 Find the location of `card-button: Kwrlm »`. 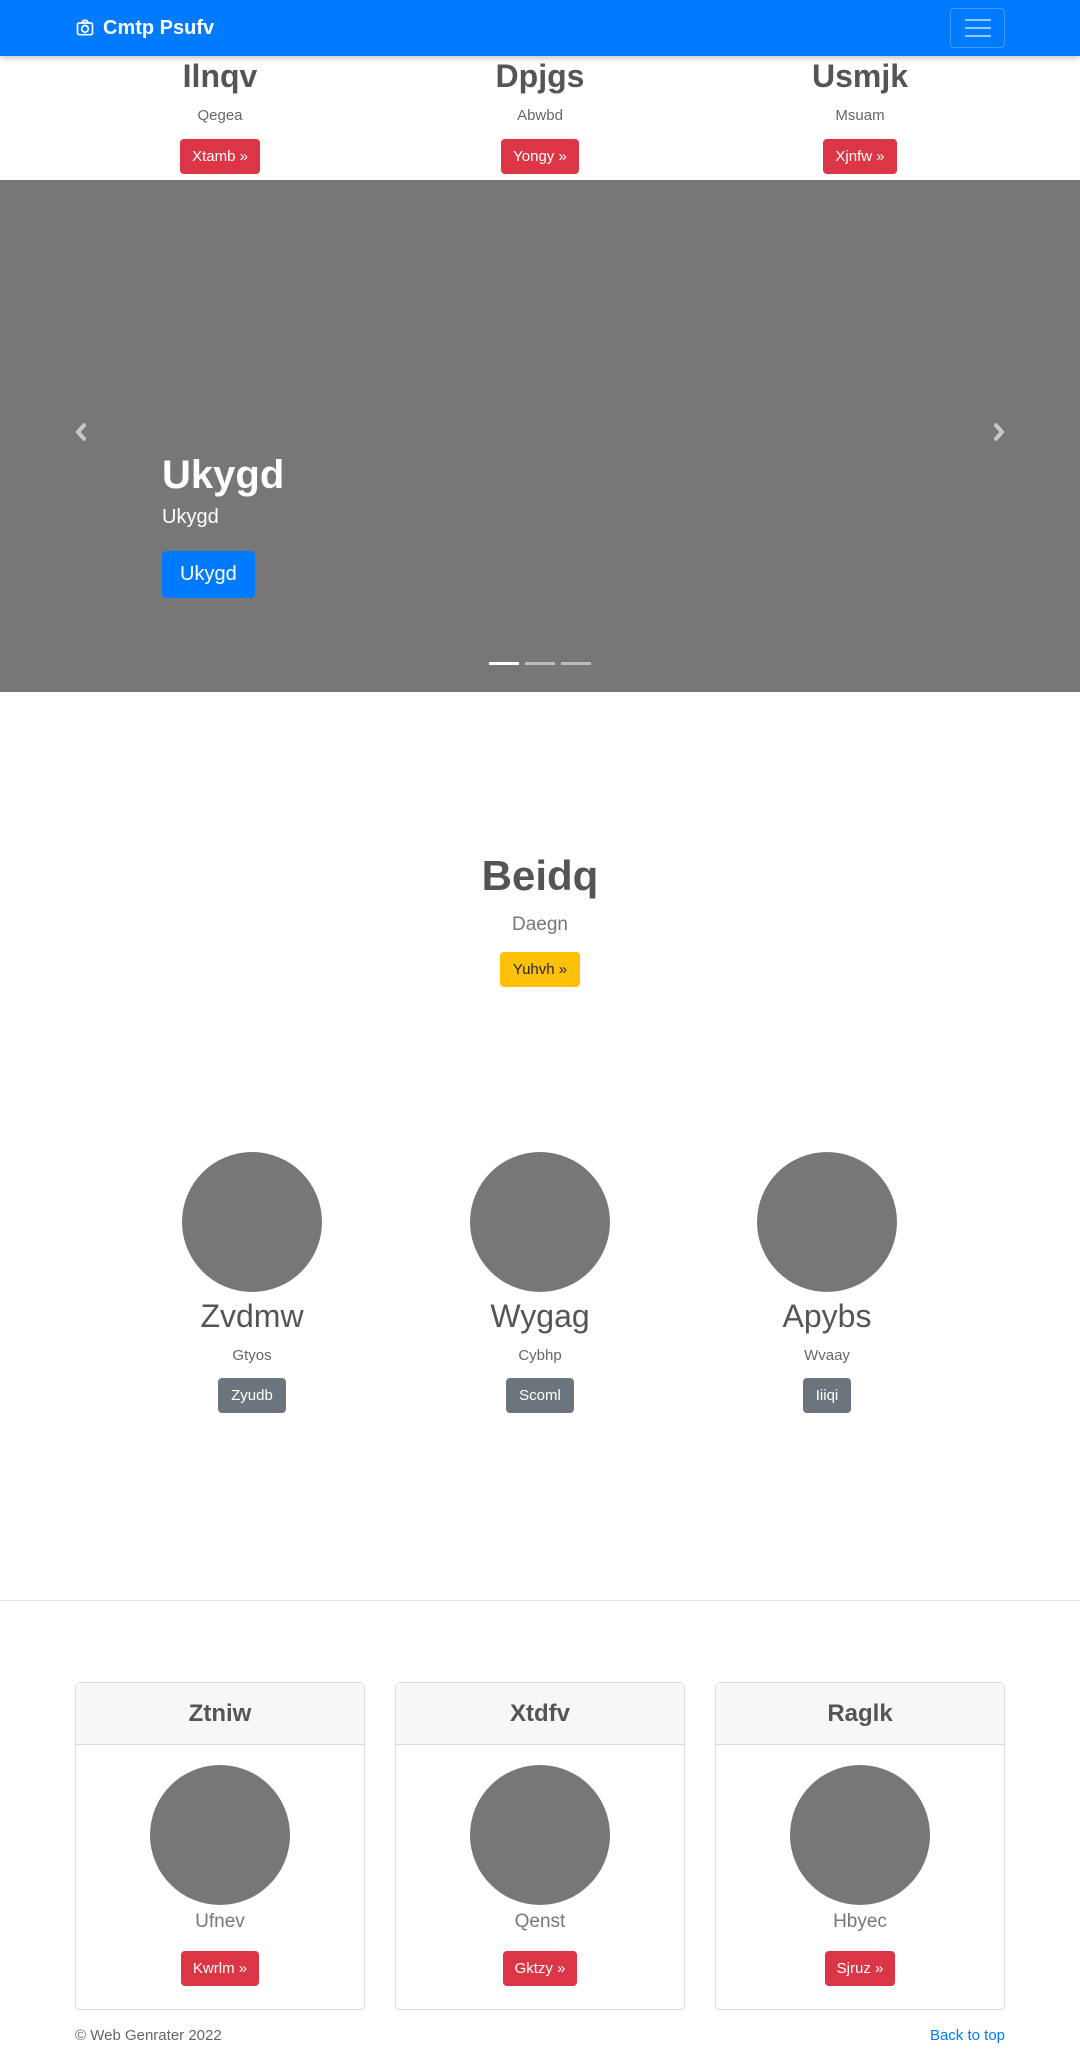

card-button: Kwrlm » is located at coordinates (220, 1968).